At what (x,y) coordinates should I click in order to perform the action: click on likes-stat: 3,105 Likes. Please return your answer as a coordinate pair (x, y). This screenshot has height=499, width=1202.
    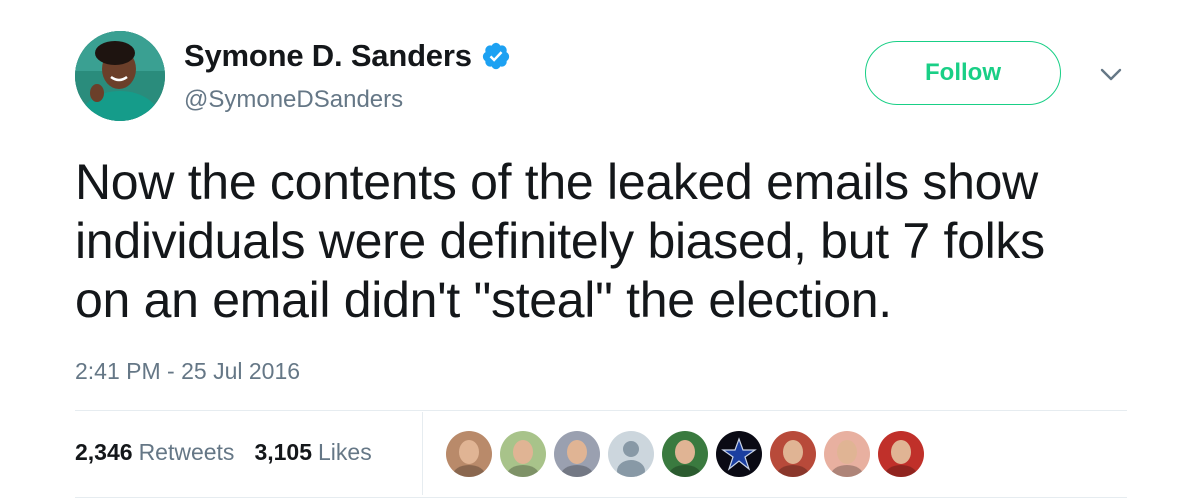
    Looking at the image, I should click on (312, 452).